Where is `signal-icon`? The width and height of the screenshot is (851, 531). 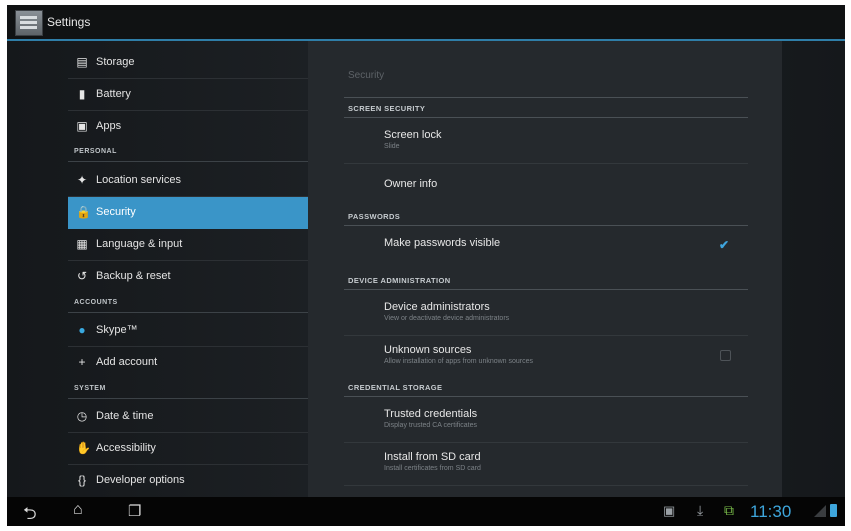 signal-icon is located at coordinates (820, 511).